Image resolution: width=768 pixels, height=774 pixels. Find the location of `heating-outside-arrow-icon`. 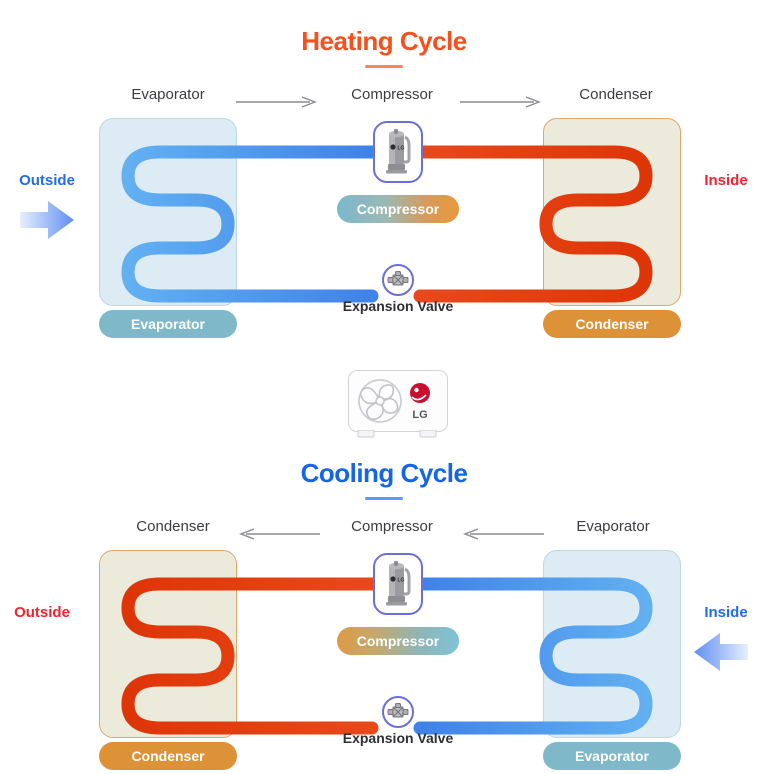

heating-outside-arrow-icon is located at coordinates (47, 220).